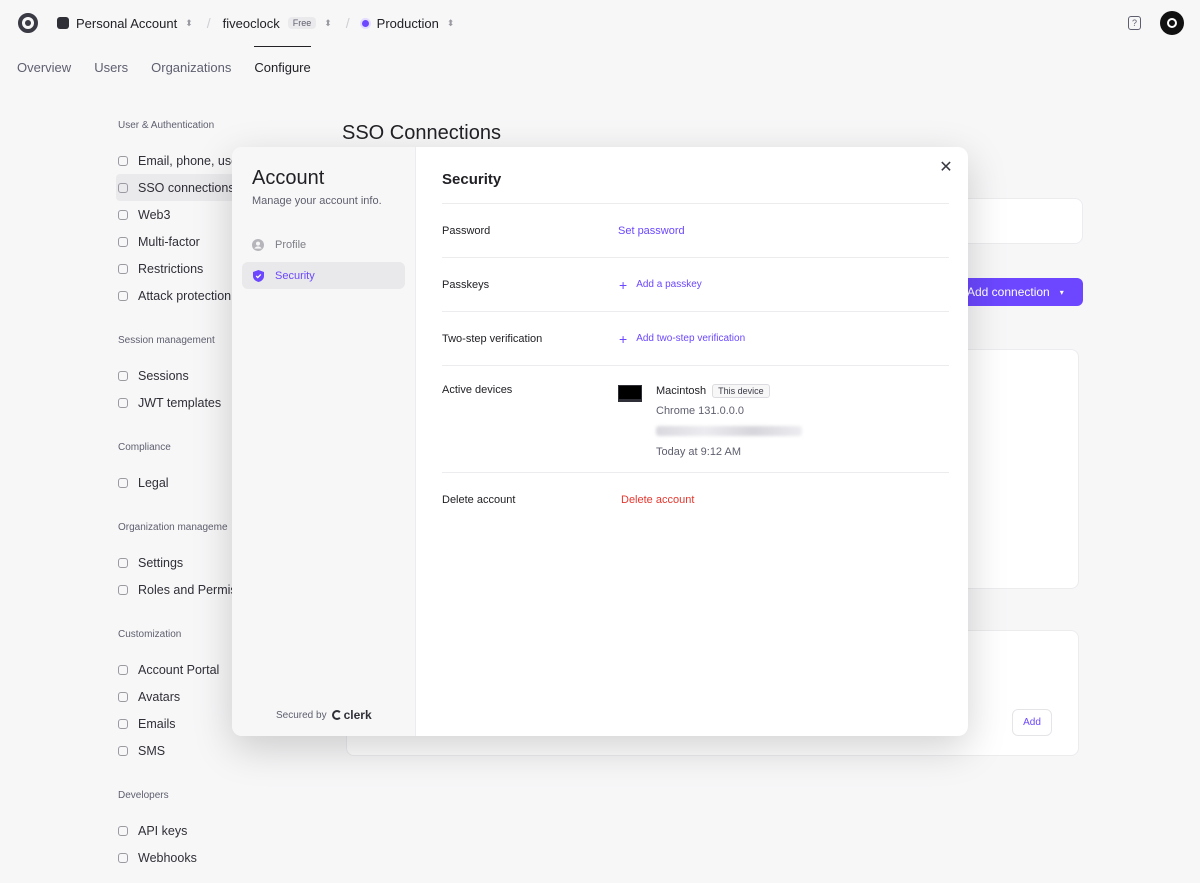 This screenshot has width=1200, height=883. I want to click on main-tabs: Overview Users Organizations Configure, so click(175, 66).